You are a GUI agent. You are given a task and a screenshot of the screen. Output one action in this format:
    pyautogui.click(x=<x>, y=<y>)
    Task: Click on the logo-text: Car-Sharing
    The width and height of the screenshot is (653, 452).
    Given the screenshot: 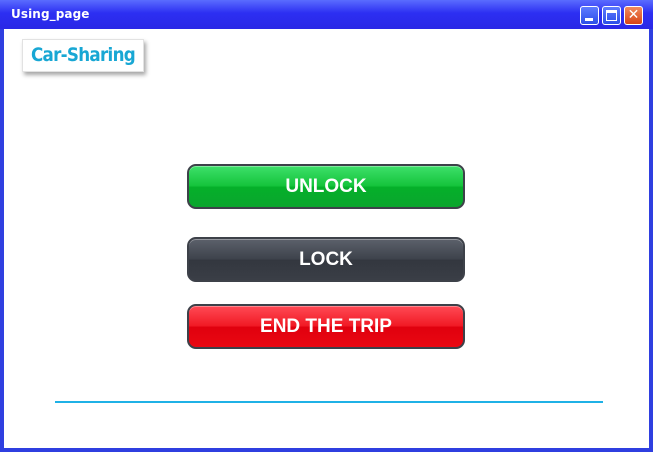 What is the action you would take?
    pyautogui.click(x=83, y=55)
    